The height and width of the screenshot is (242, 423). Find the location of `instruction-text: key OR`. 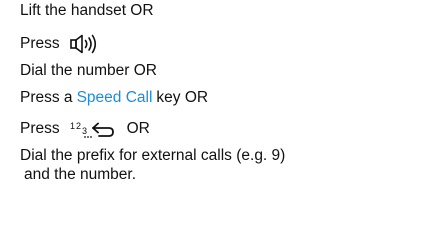

instruction-text: key OR is located at coordinates (182, 97).